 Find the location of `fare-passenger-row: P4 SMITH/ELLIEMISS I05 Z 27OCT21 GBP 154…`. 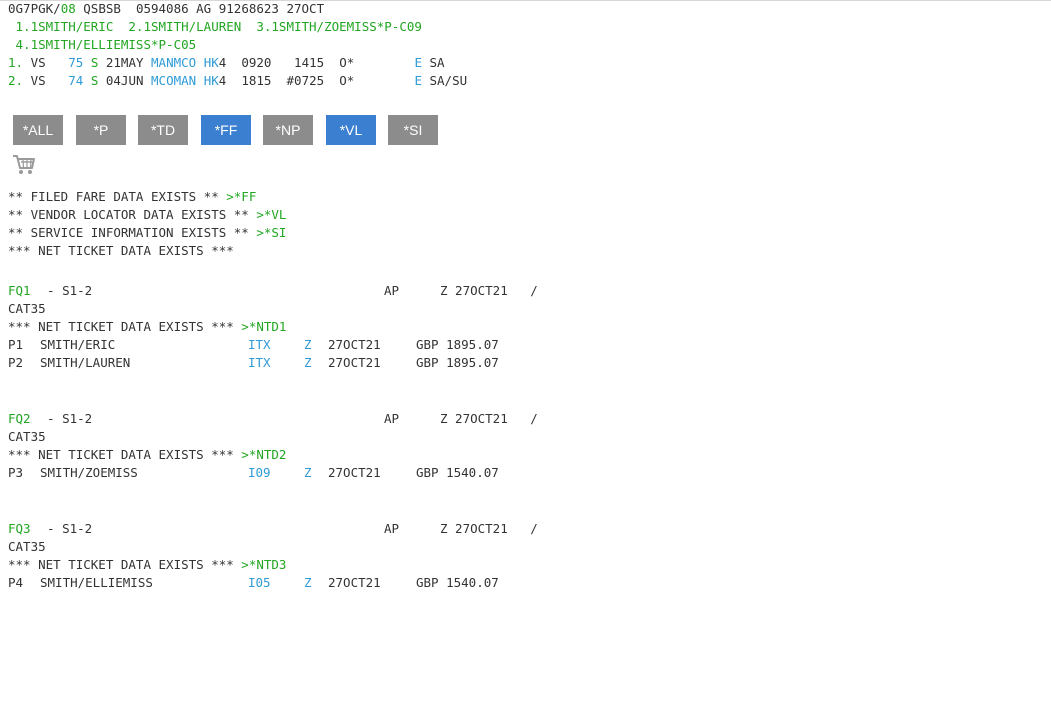

fare-passenger-row: P4 SMITH/ELLIEMISS I05 Z 27OCT21 GBP 154… is located at coordinates (253, 582).